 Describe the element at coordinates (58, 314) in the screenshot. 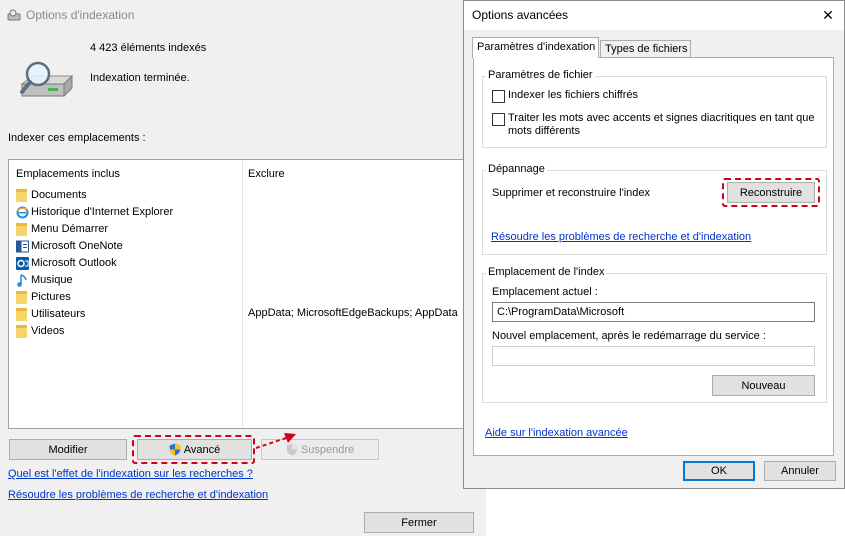

I see `location-name: Utilisateurs` at that location.